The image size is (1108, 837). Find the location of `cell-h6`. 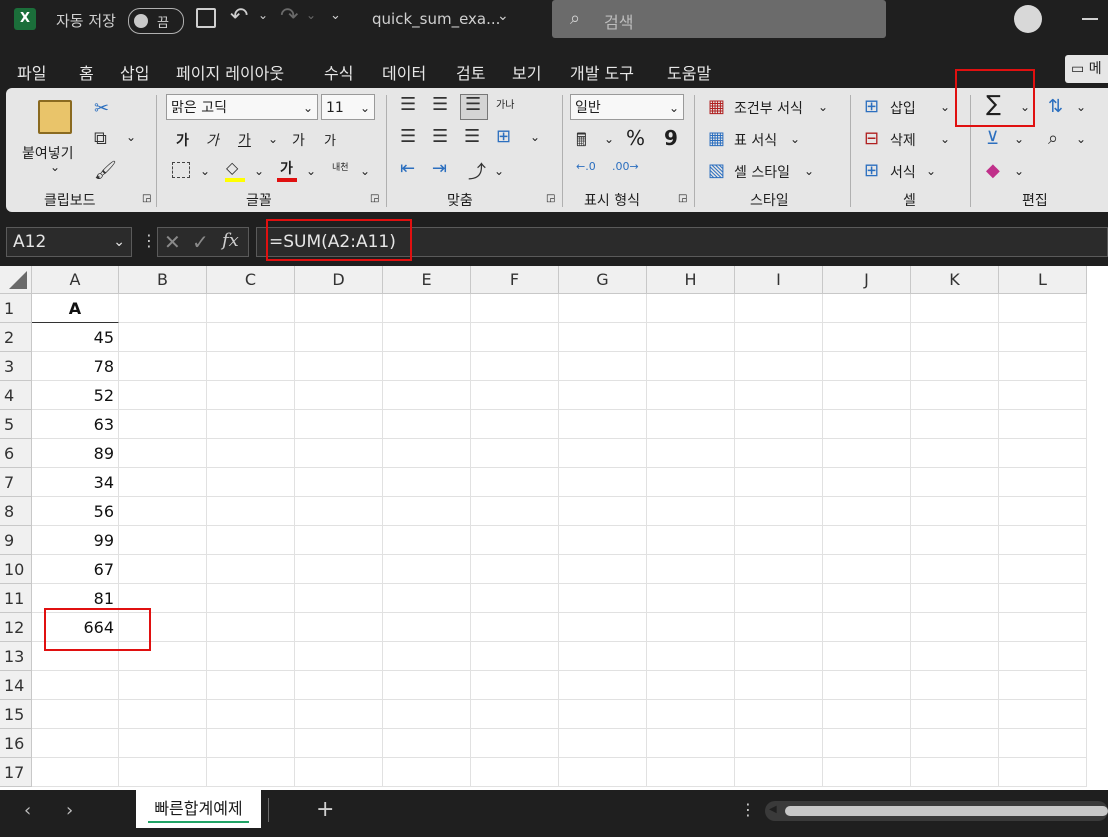

cell-h6 is located at coordinates (691, 453).